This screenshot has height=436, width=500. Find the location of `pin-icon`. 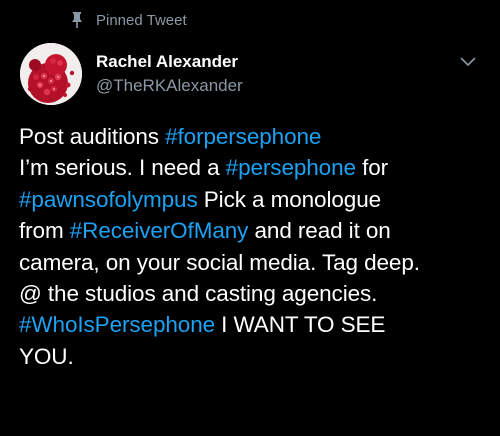

pin-icon is located at coordinates (77, 20).